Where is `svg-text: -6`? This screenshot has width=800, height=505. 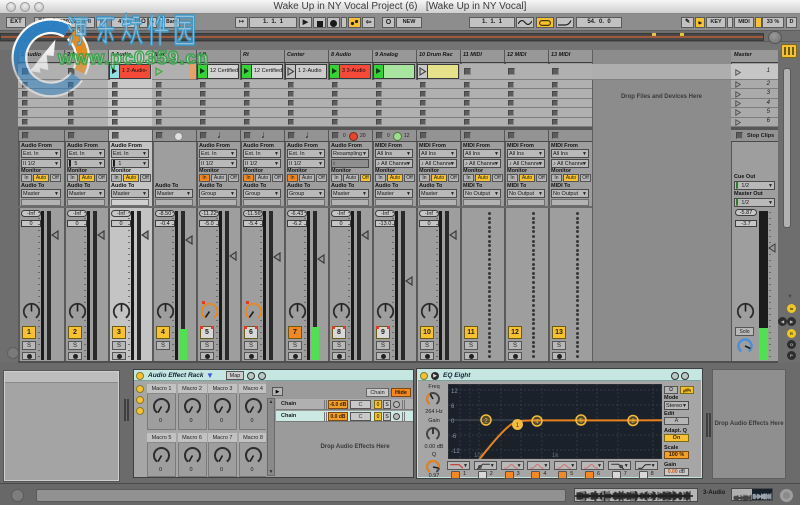 svg-text: -6 is located at coordinates (454, 437).